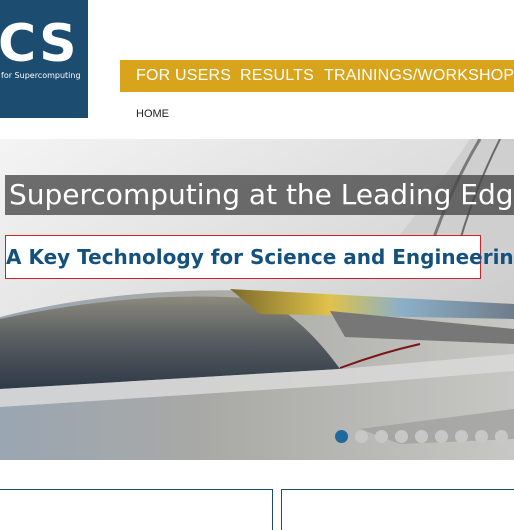  I want to click on hero-title: Supercomputing at the Leading Edge, so click(259, 195).